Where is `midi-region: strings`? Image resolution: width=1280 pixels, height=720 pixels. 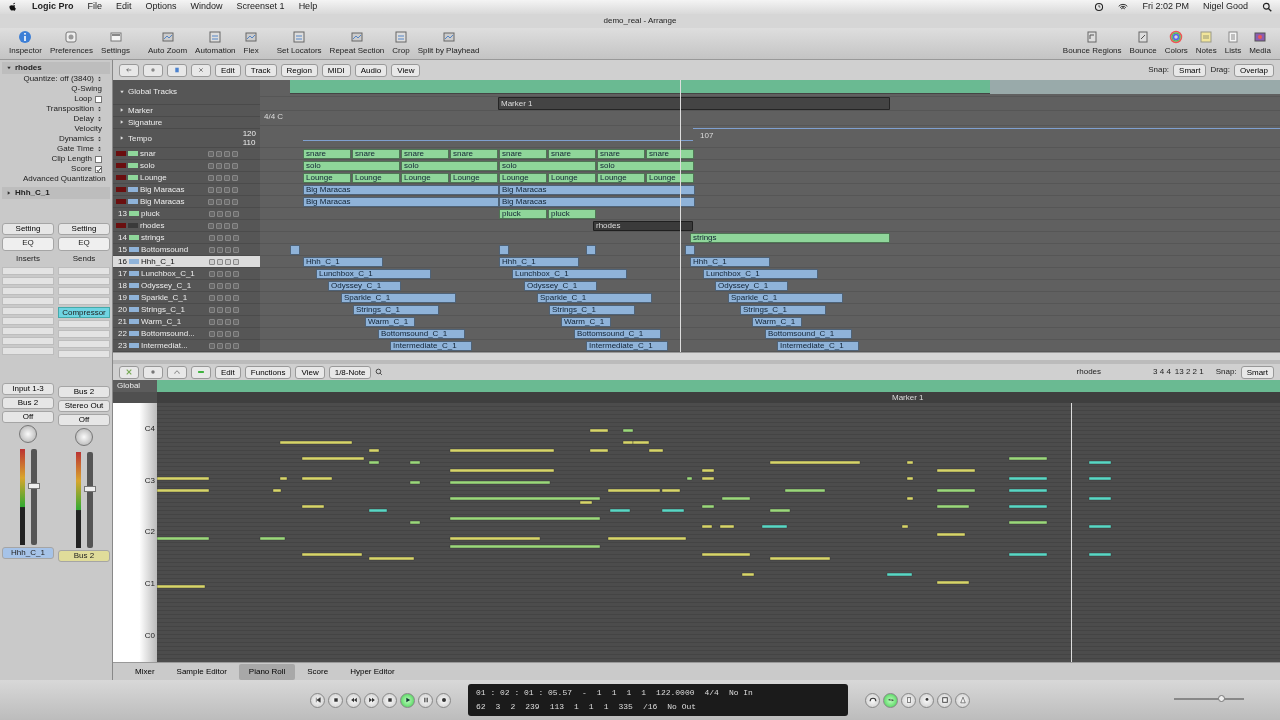 midi-region: strings is located at coordinates (790, 238).